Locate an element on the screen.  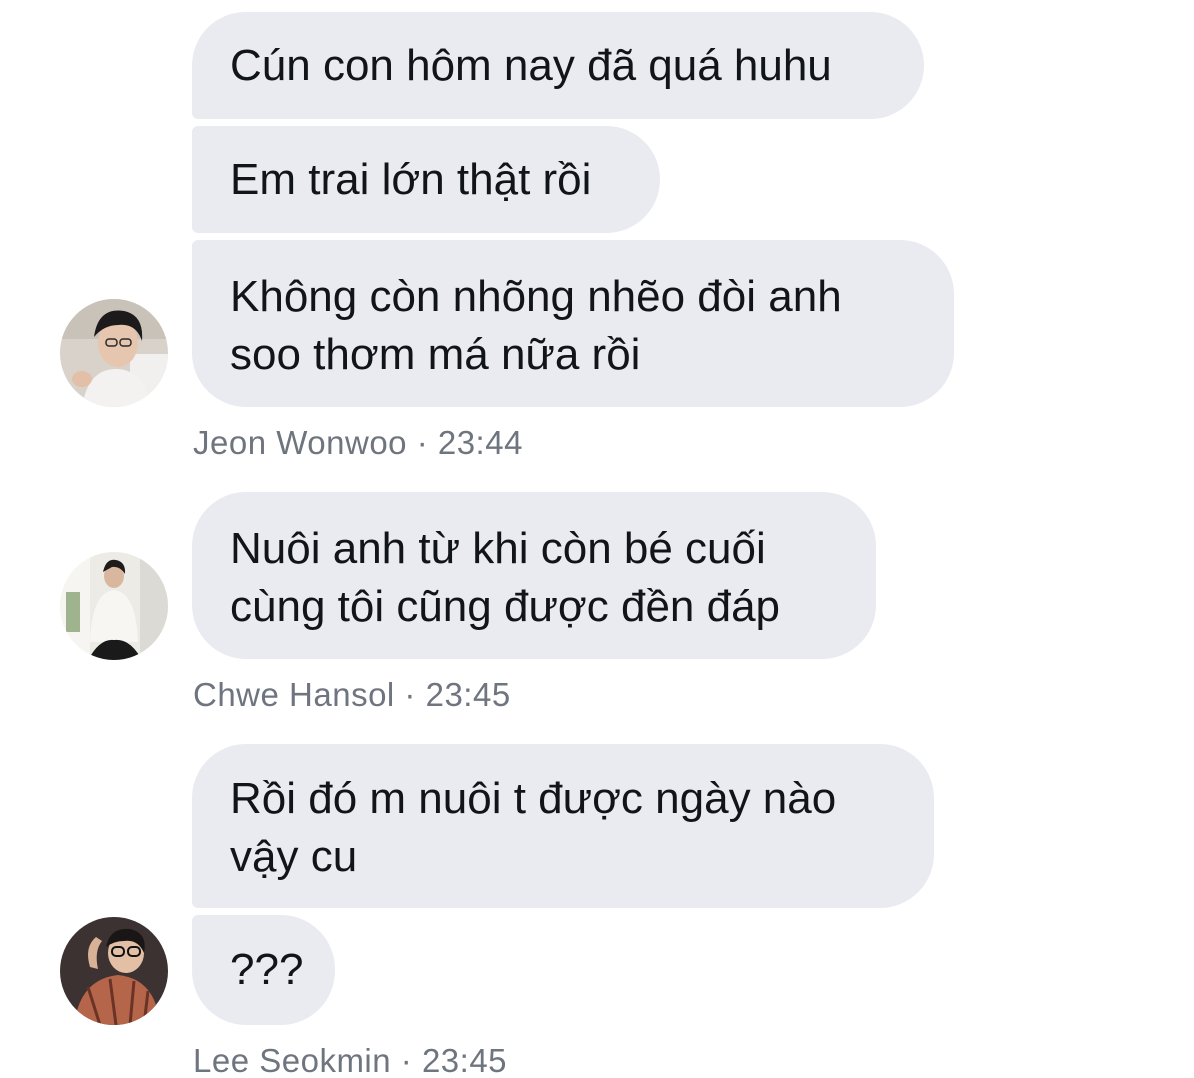
message-bubble: Cún con hôm nay đã quá huhu is located at coordinates (558, 65).